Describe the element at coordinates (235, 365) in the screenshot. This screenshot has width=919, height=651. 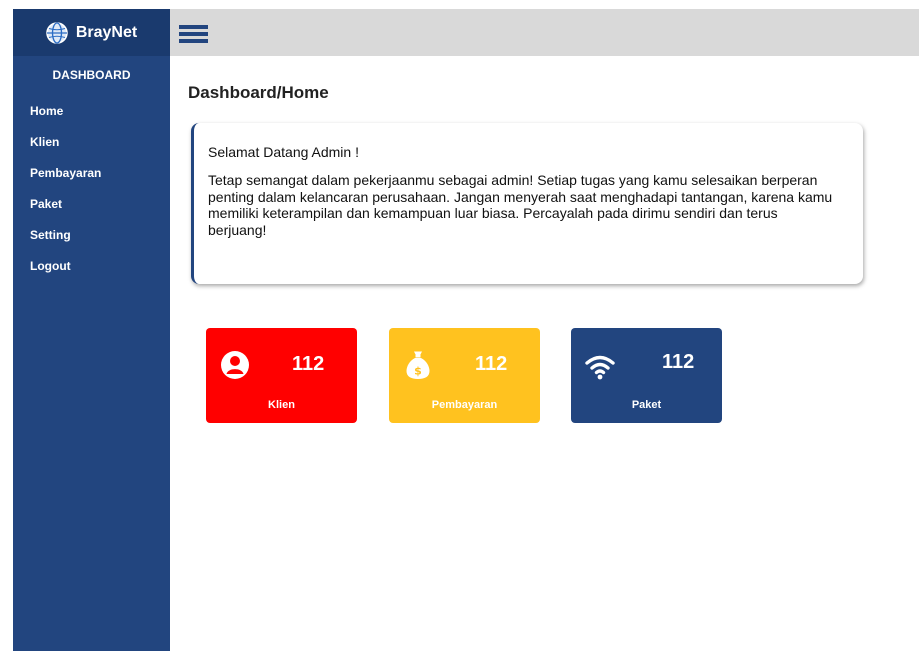
I see `user-icon` at that location.